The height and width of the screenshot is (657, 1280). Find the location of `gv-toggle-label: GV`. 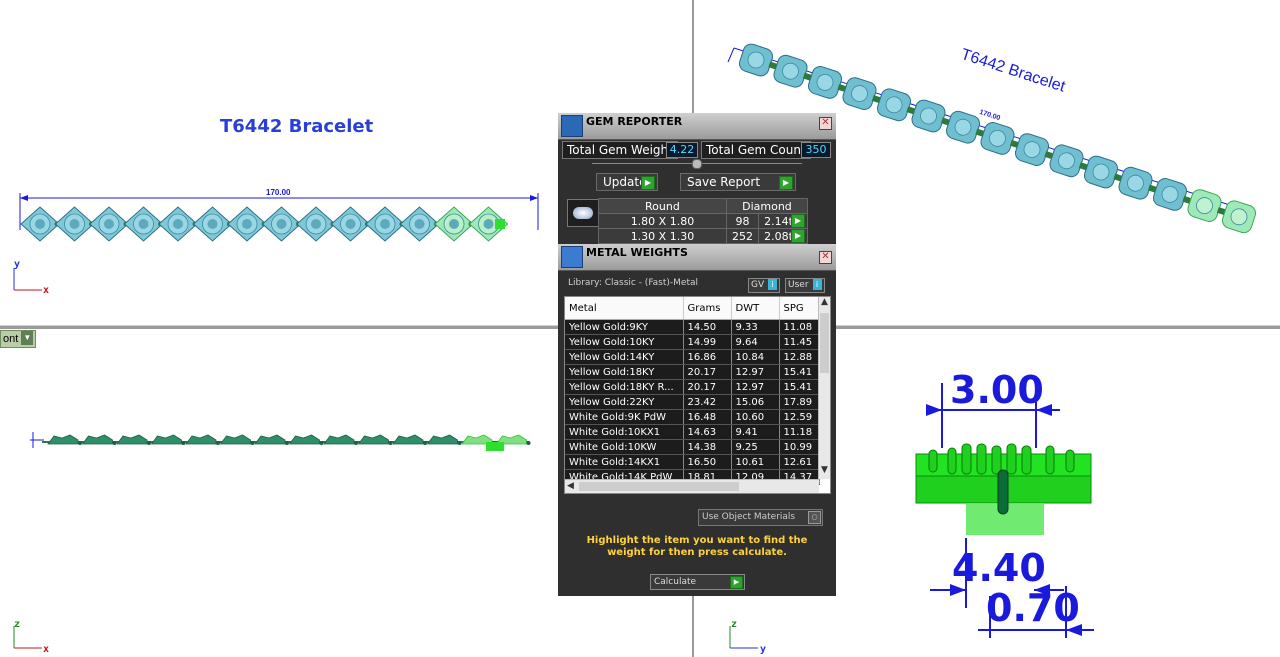

gv-toggle-label: GV is located at coordinates (758, 285).